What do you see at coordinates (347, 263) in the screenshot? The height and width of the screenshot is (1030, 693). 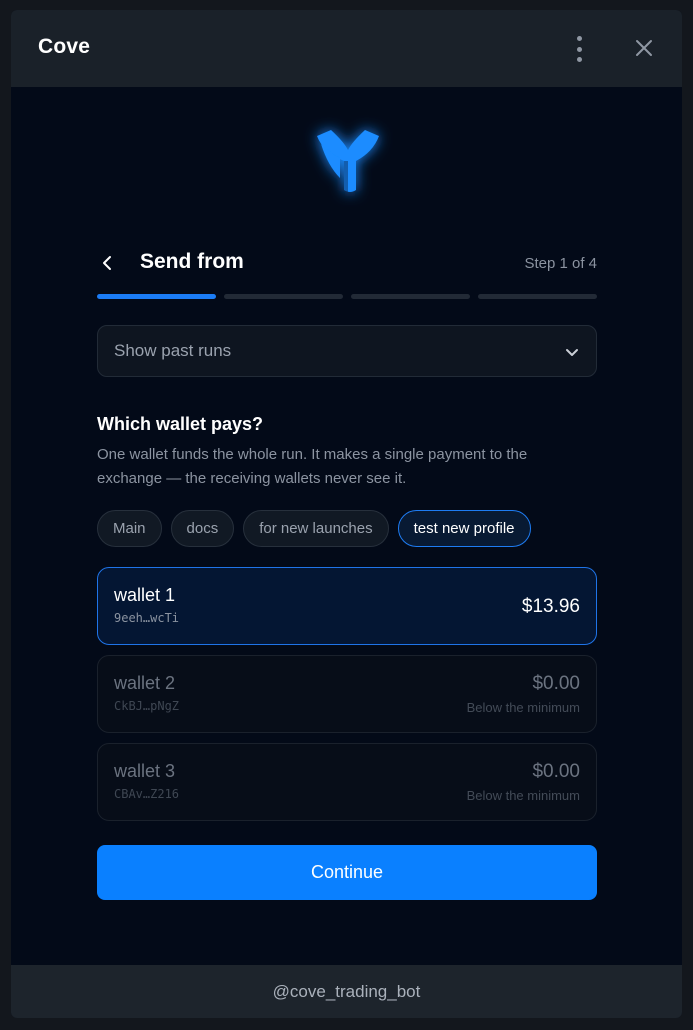 I see `step-header: Send from Step 1 of 4` at bounding box center [347, 263].